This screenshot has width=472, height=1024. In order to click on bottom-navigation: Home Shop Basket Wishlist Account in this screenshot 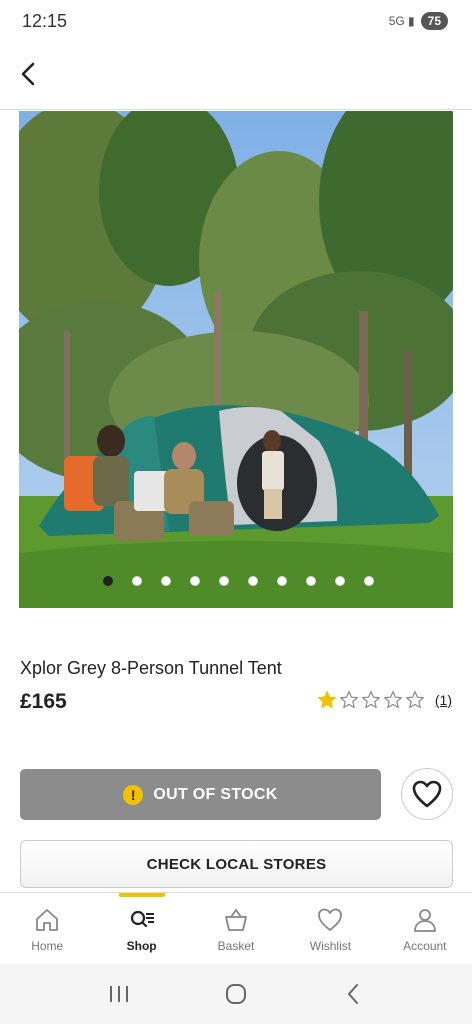, I will do `click(236, 928)`.